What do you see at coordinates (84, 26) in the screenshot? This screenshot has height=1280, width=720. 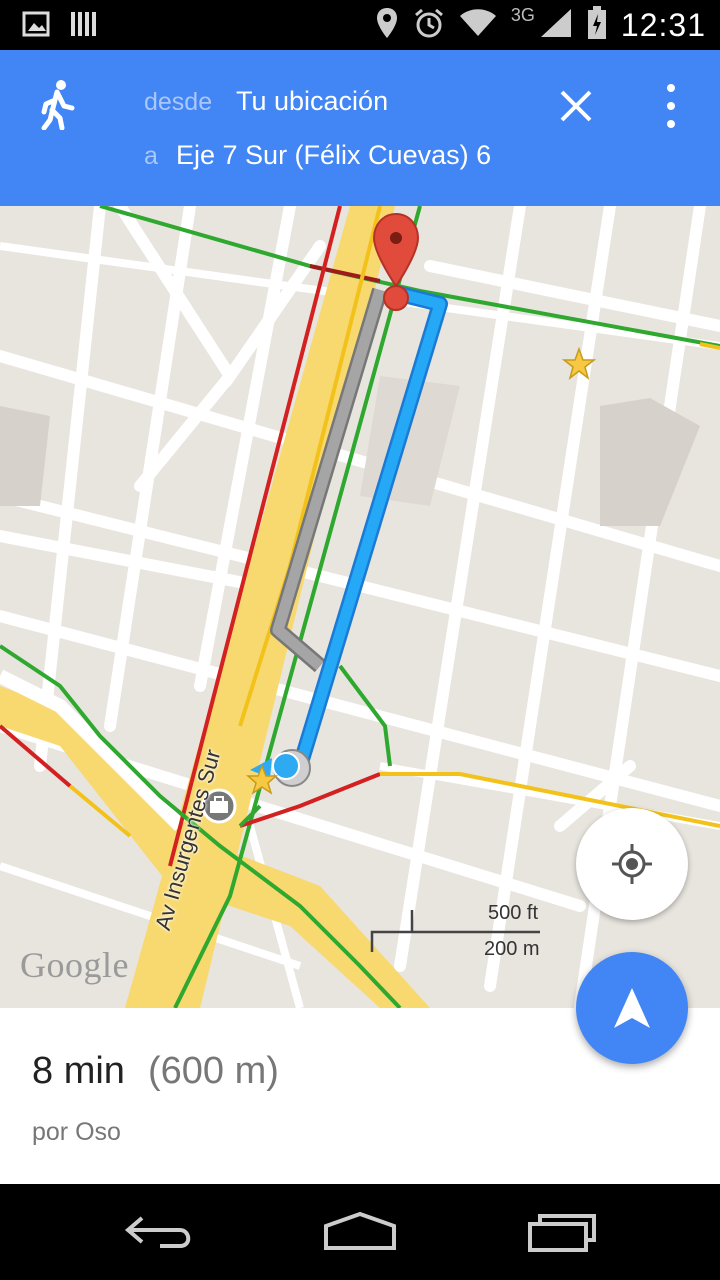 I see `barcode-icon` at bounding box center [84, 26].